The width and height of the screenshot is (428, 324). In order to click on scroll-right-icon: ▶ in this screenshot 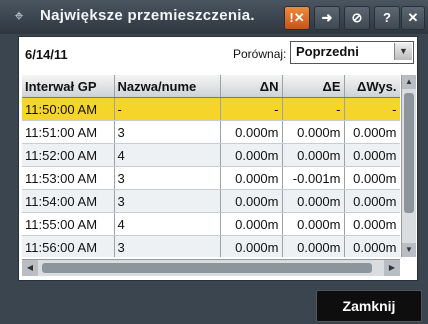, I will do `click(392, 268)`.